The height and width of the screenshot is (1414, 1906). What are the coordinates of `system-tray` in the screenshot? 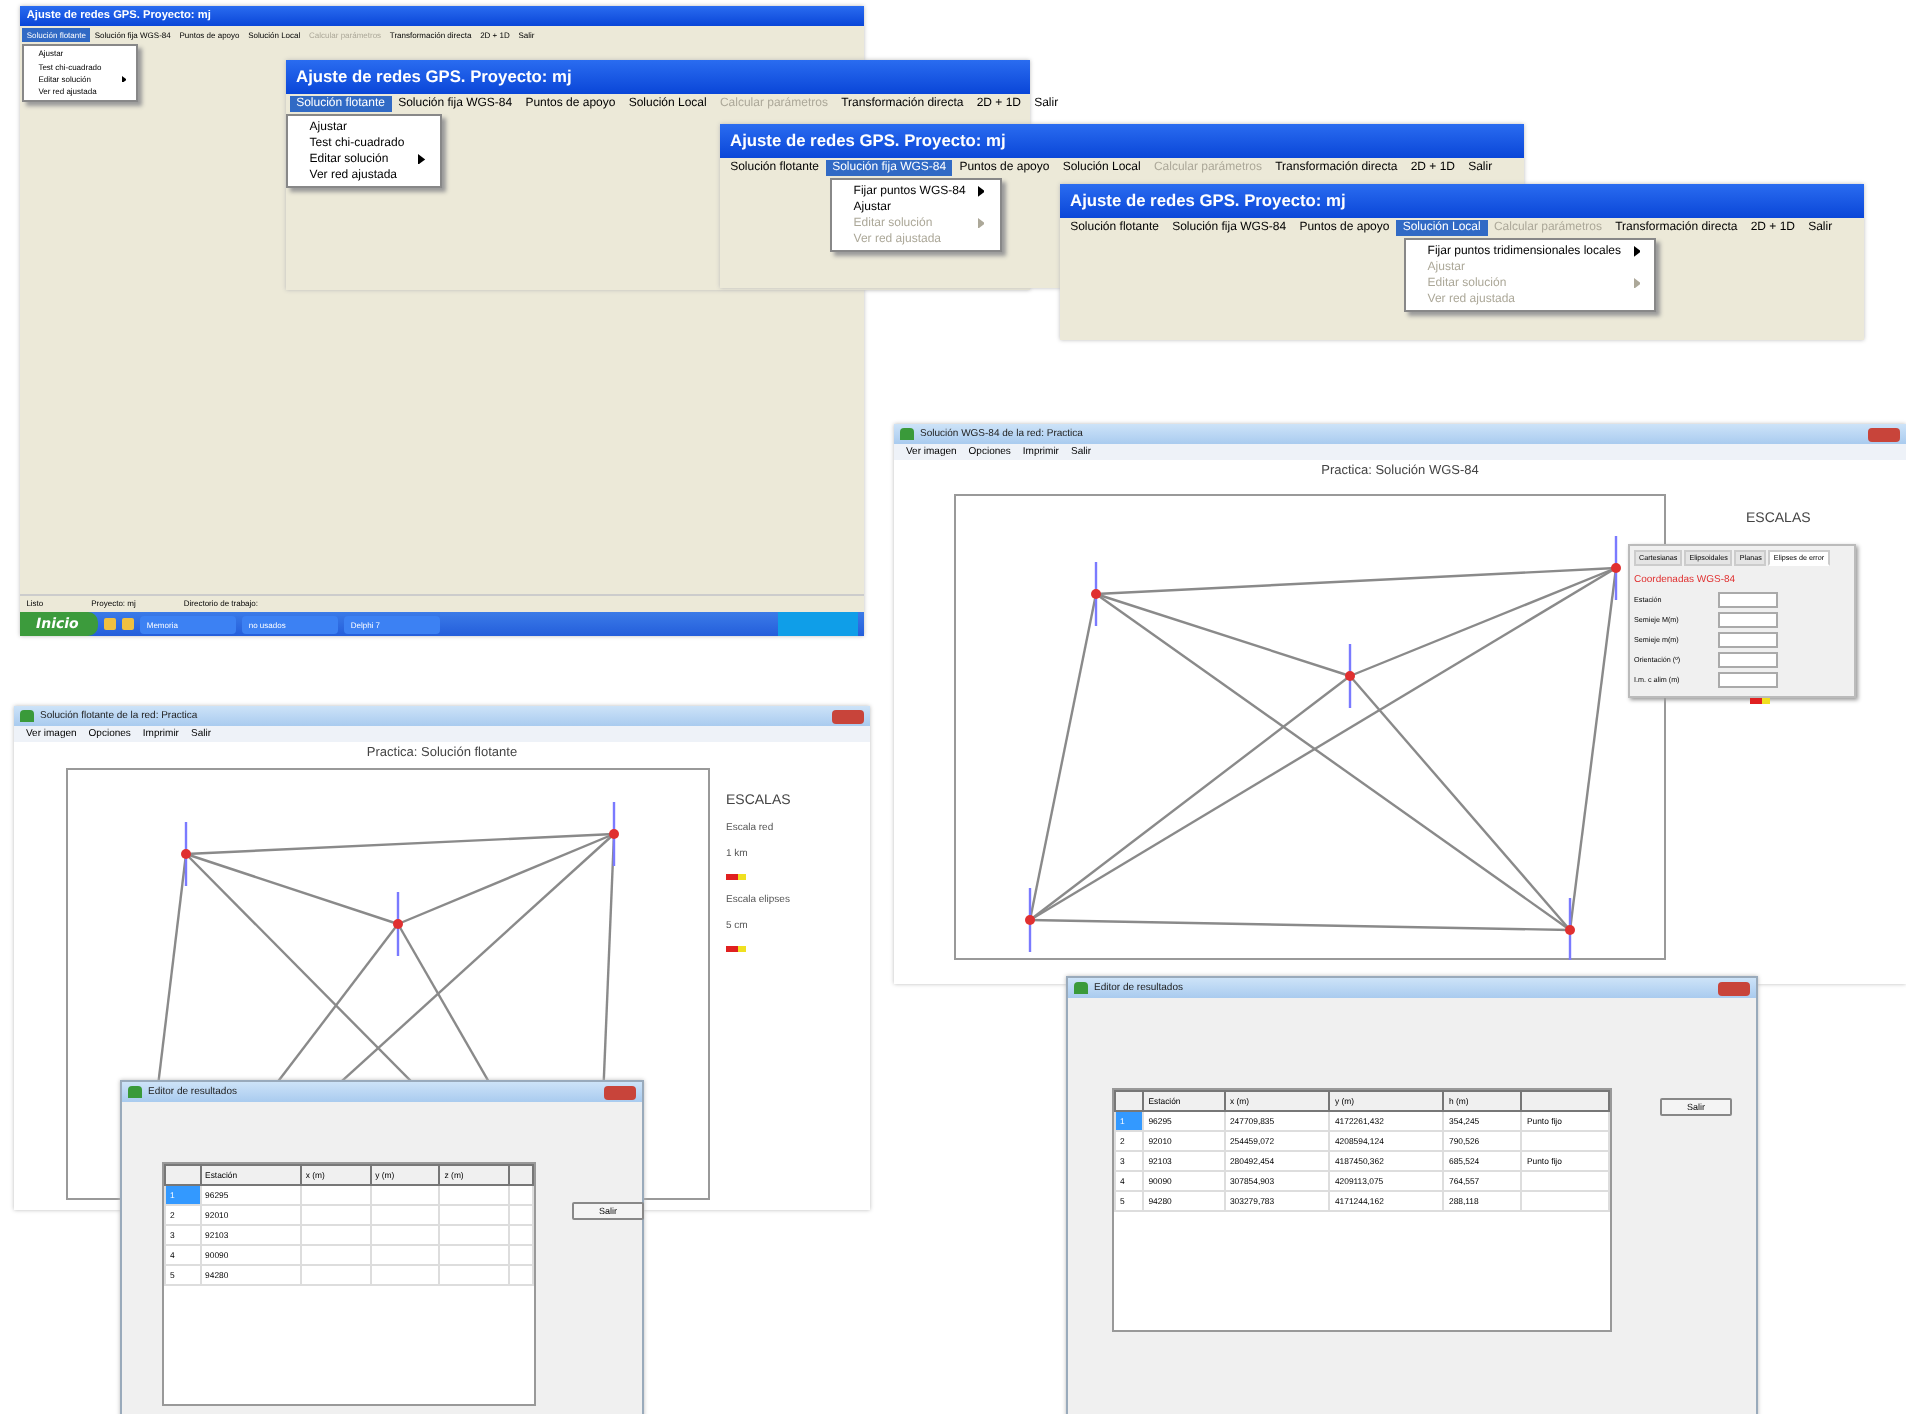 It's located at (818, 624).